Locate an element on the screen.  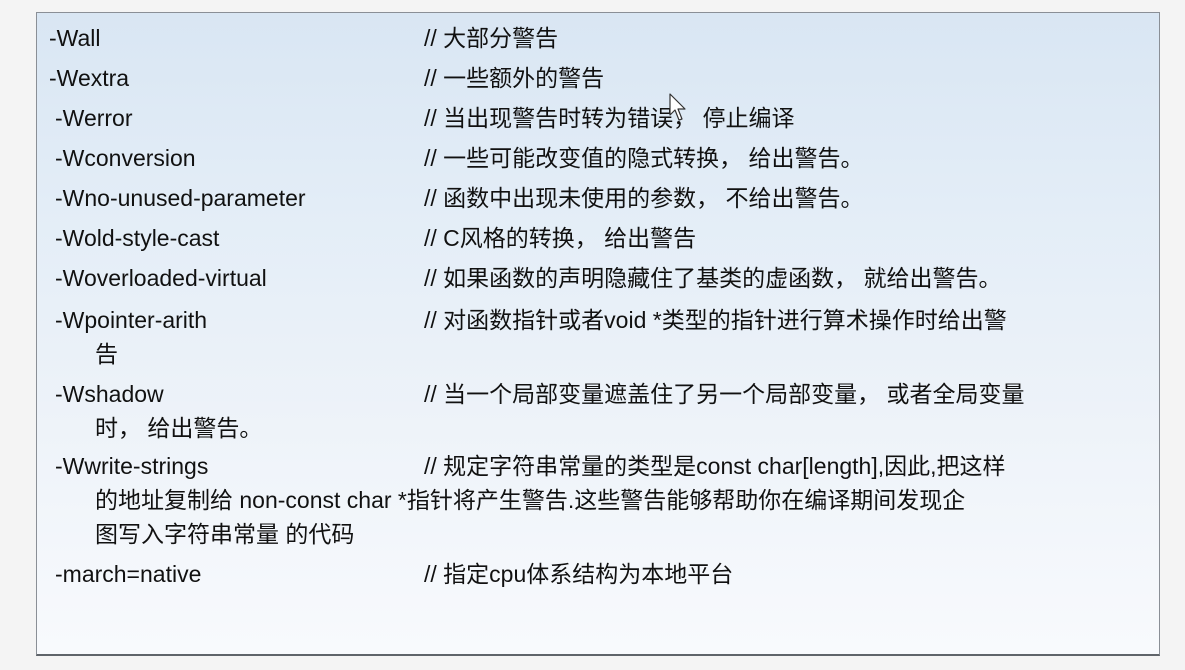
option-flag: -Wno-unused-parameter is located at coordinates (180, 198).